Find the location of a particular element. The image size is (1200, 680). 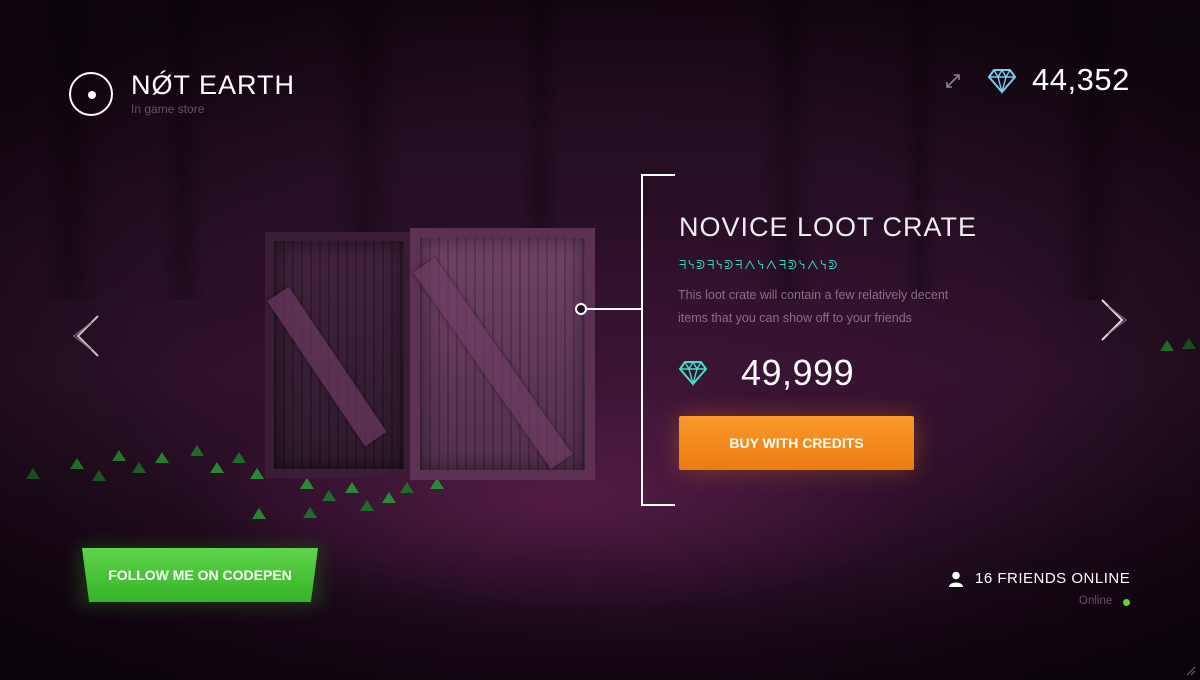

chevron-left-icon is located at coordinates (85, 336).